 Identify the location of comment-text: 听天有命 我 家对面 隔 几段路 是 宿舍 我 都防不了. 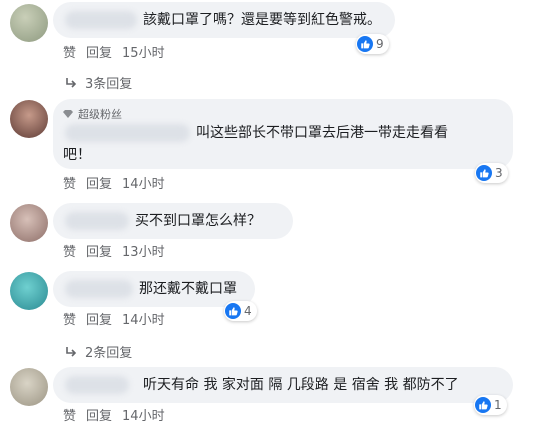
(301, 385).